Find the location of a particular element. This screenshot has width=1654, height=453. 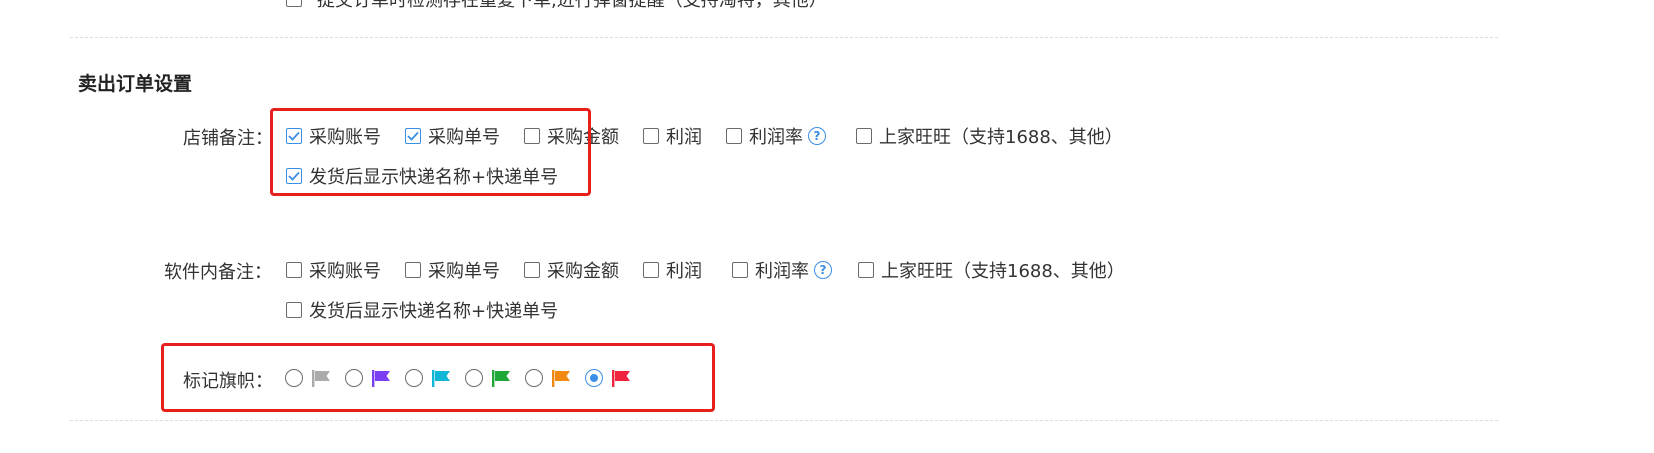

shop-note-option-profit: 利润 is located at coordinates (672, 136).